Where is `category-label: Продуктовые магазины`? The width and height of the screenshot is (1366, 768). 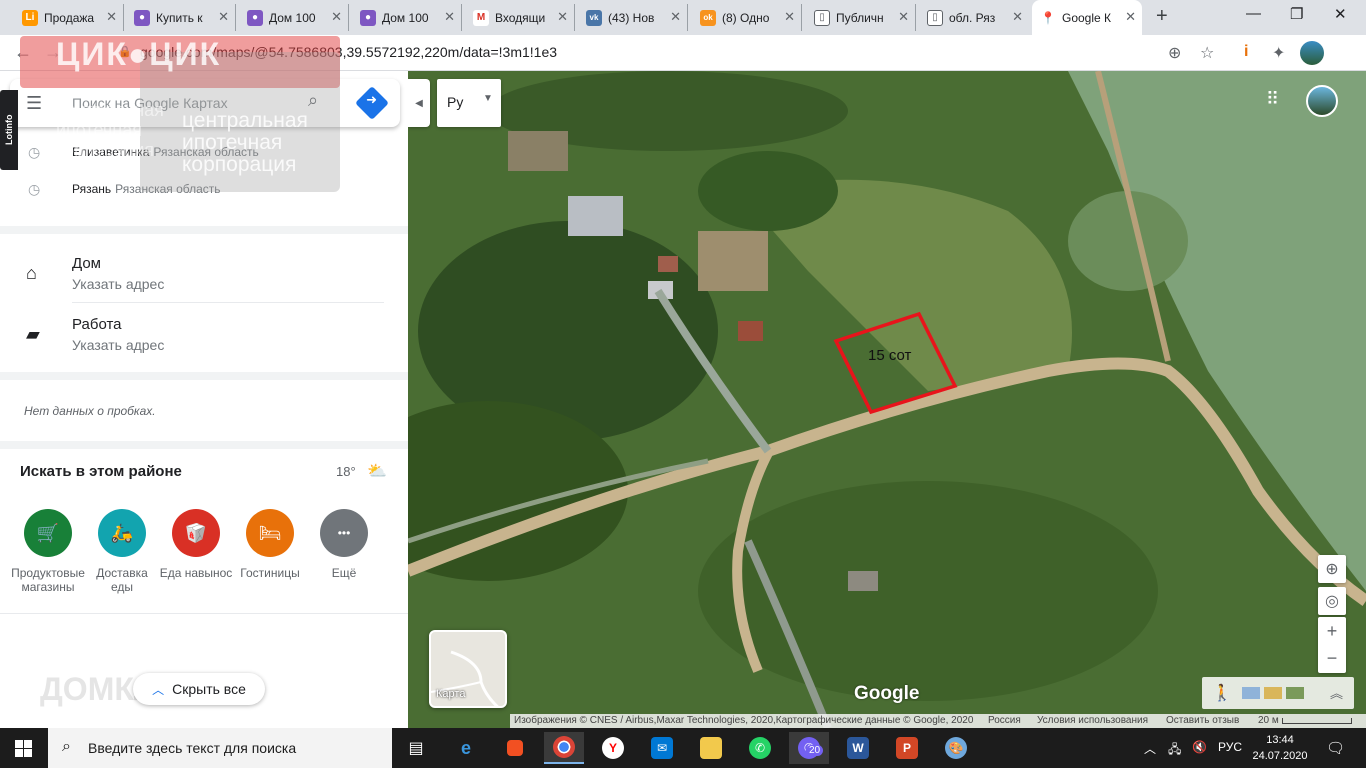
category-label: Продуктовые магазины is located at coordinates (48, 580).